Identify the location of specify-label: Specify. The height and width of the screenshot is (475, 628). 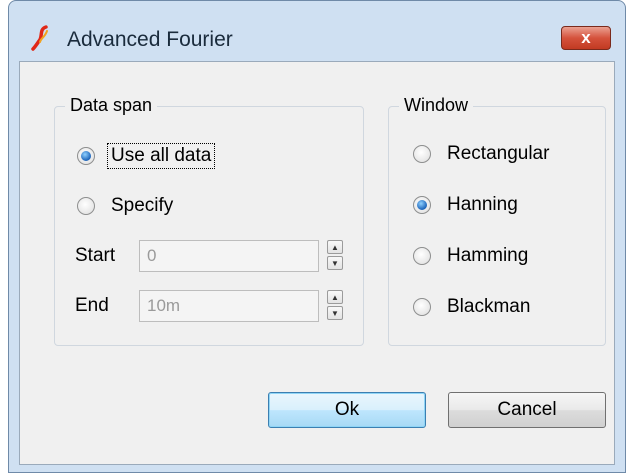
(142, 205).